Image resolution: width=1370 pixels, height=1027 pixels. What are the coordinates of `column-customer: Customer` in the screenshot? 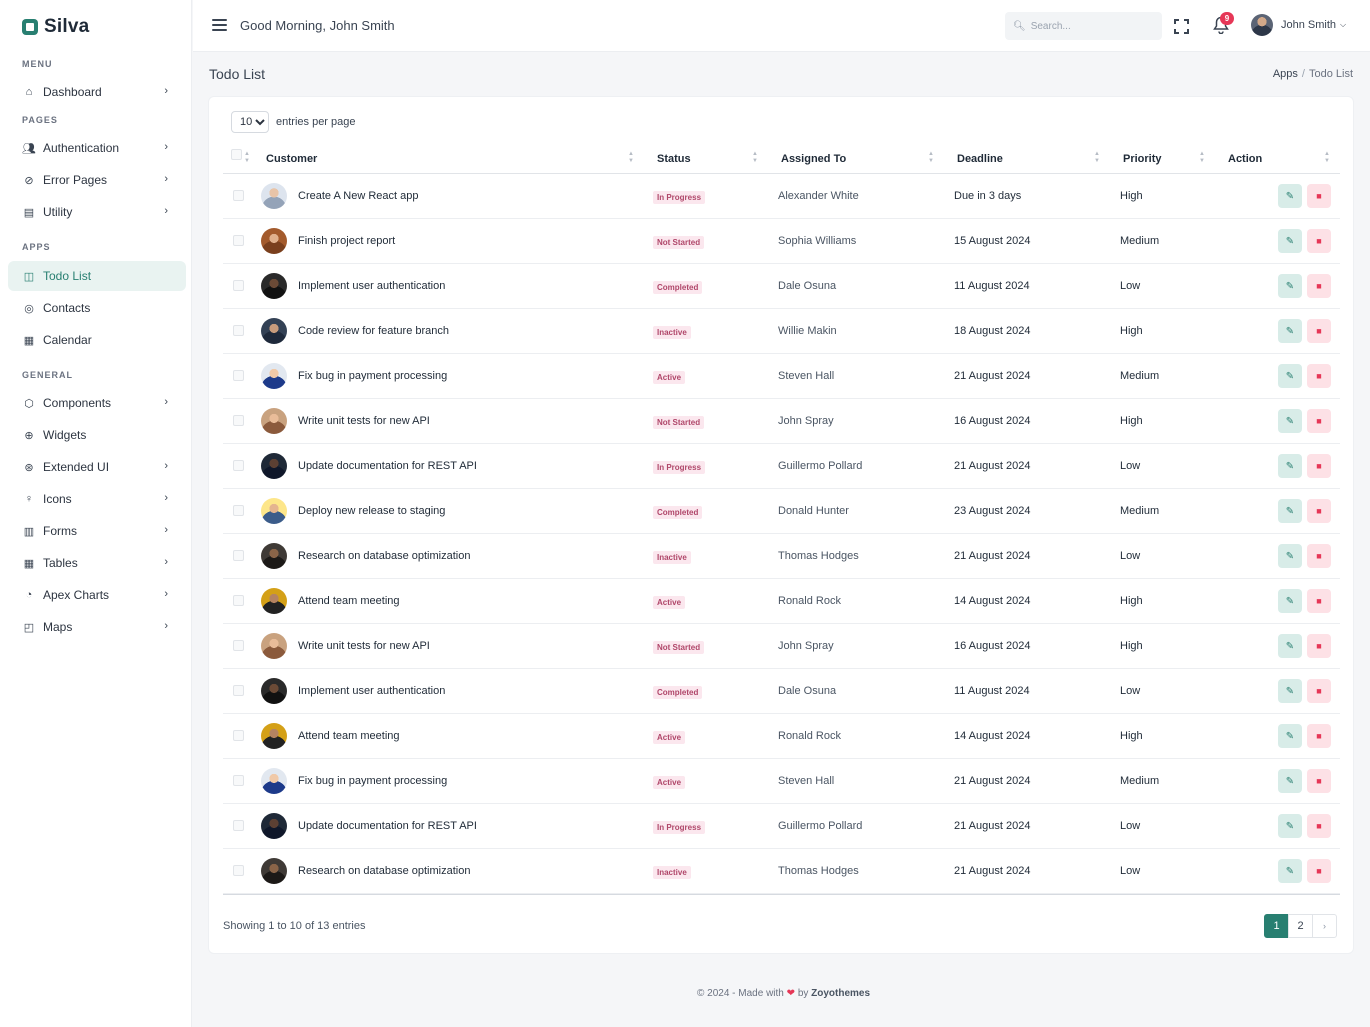 It's located at (291, 159).